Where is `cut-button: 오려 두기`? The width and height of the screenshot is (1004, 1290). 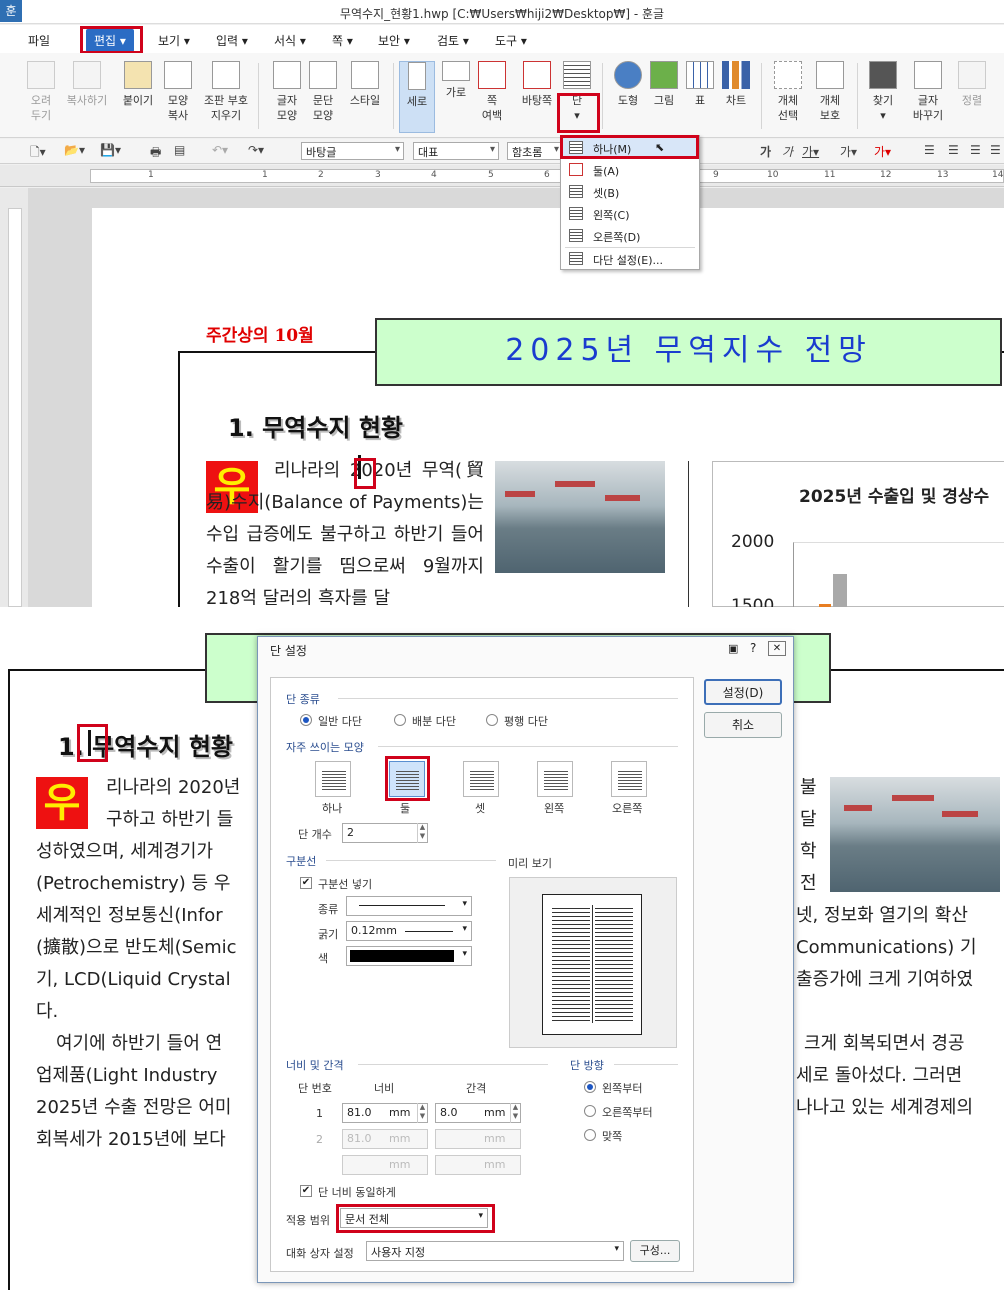 cut-button: 오려 두기 is located at coordinates (41, 97).